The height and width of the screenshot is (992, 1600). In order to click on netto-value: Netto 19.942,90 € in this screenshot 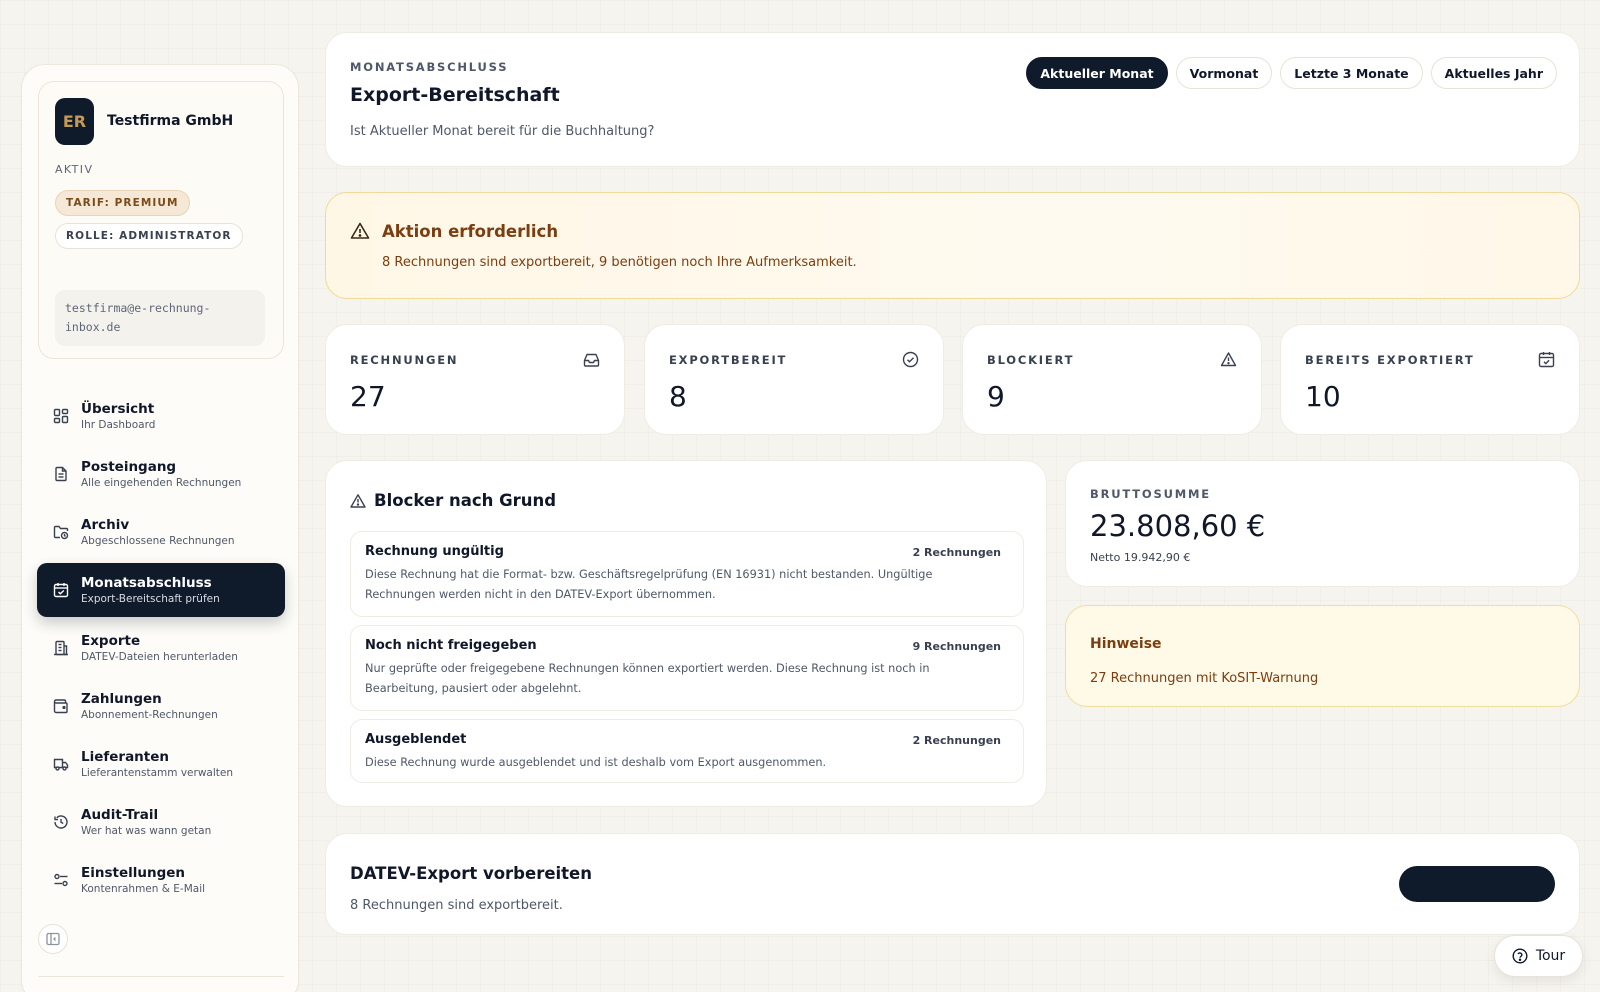, I will do `click(1140, 557)`.